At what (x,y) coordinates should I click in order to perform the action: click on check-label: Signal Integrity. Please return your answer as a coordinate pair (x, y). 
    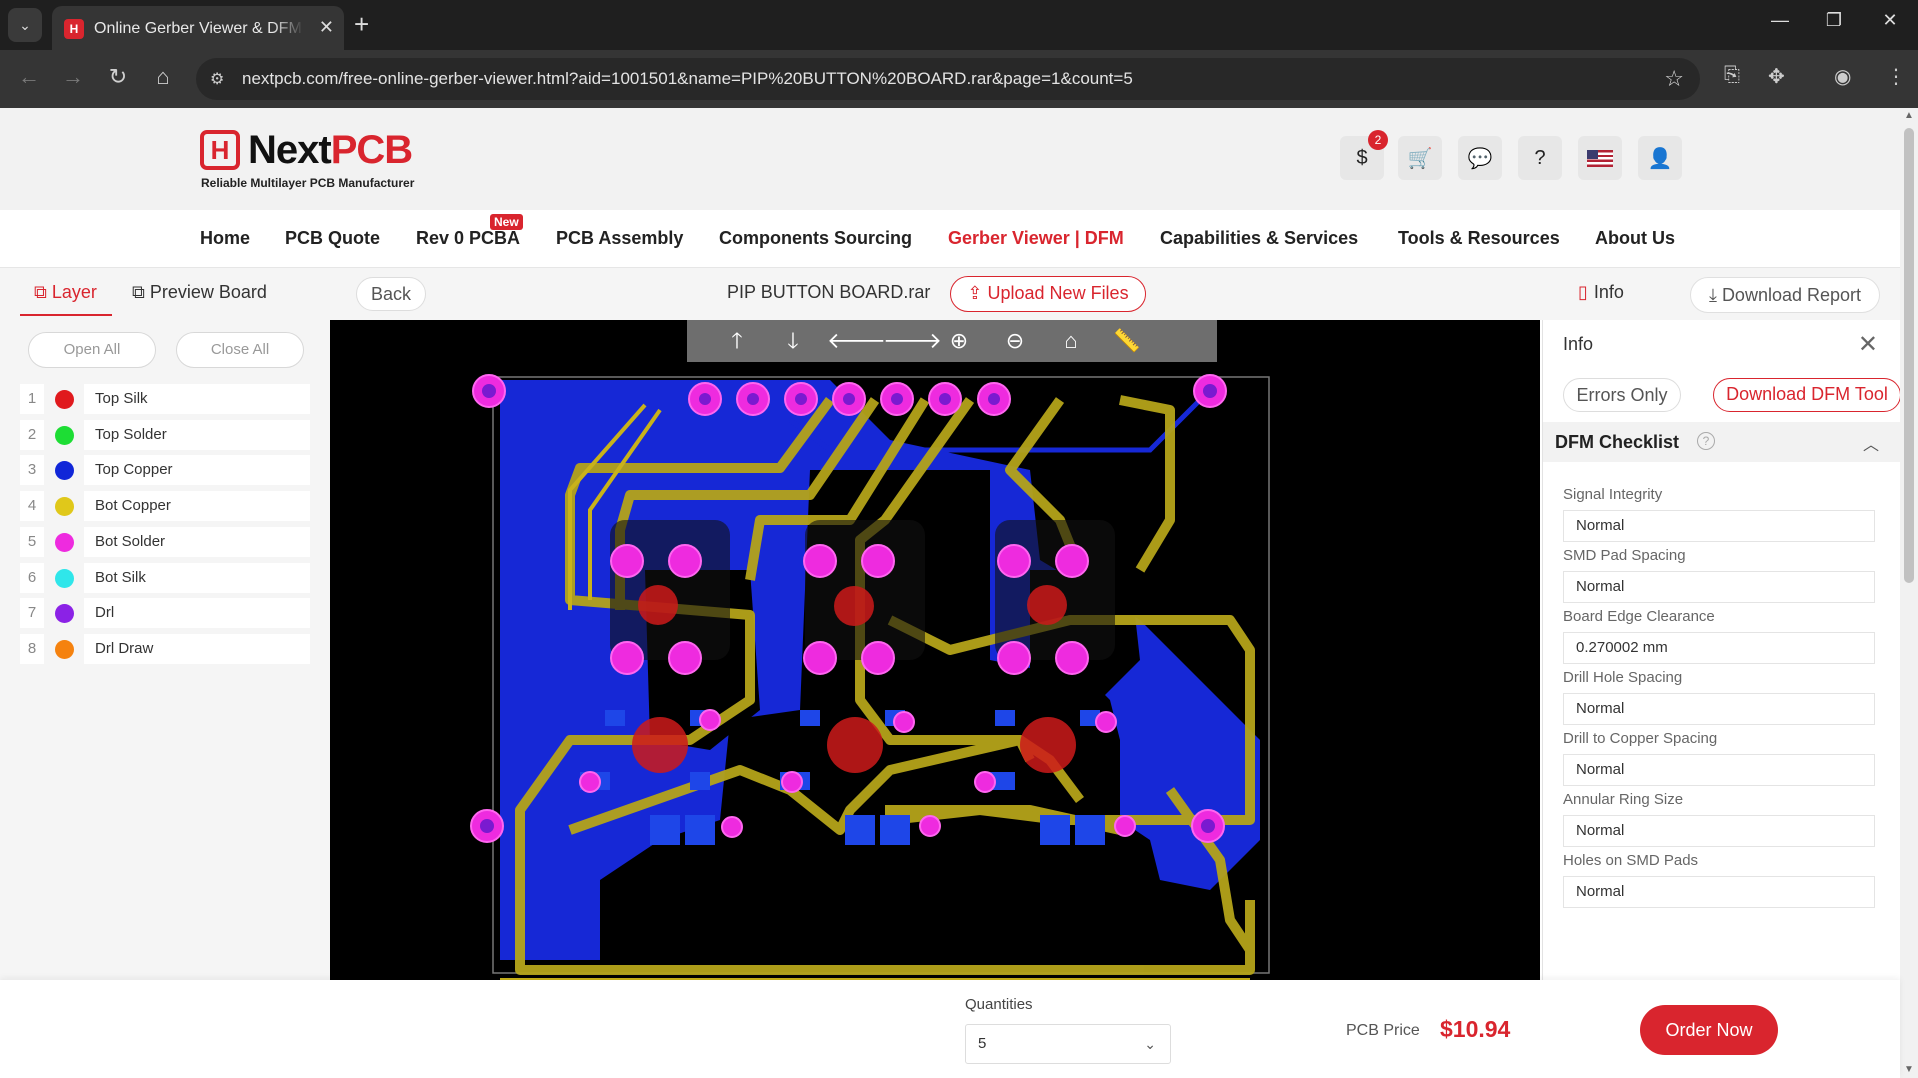
    Looking at the image, I should click on (1613, 494).